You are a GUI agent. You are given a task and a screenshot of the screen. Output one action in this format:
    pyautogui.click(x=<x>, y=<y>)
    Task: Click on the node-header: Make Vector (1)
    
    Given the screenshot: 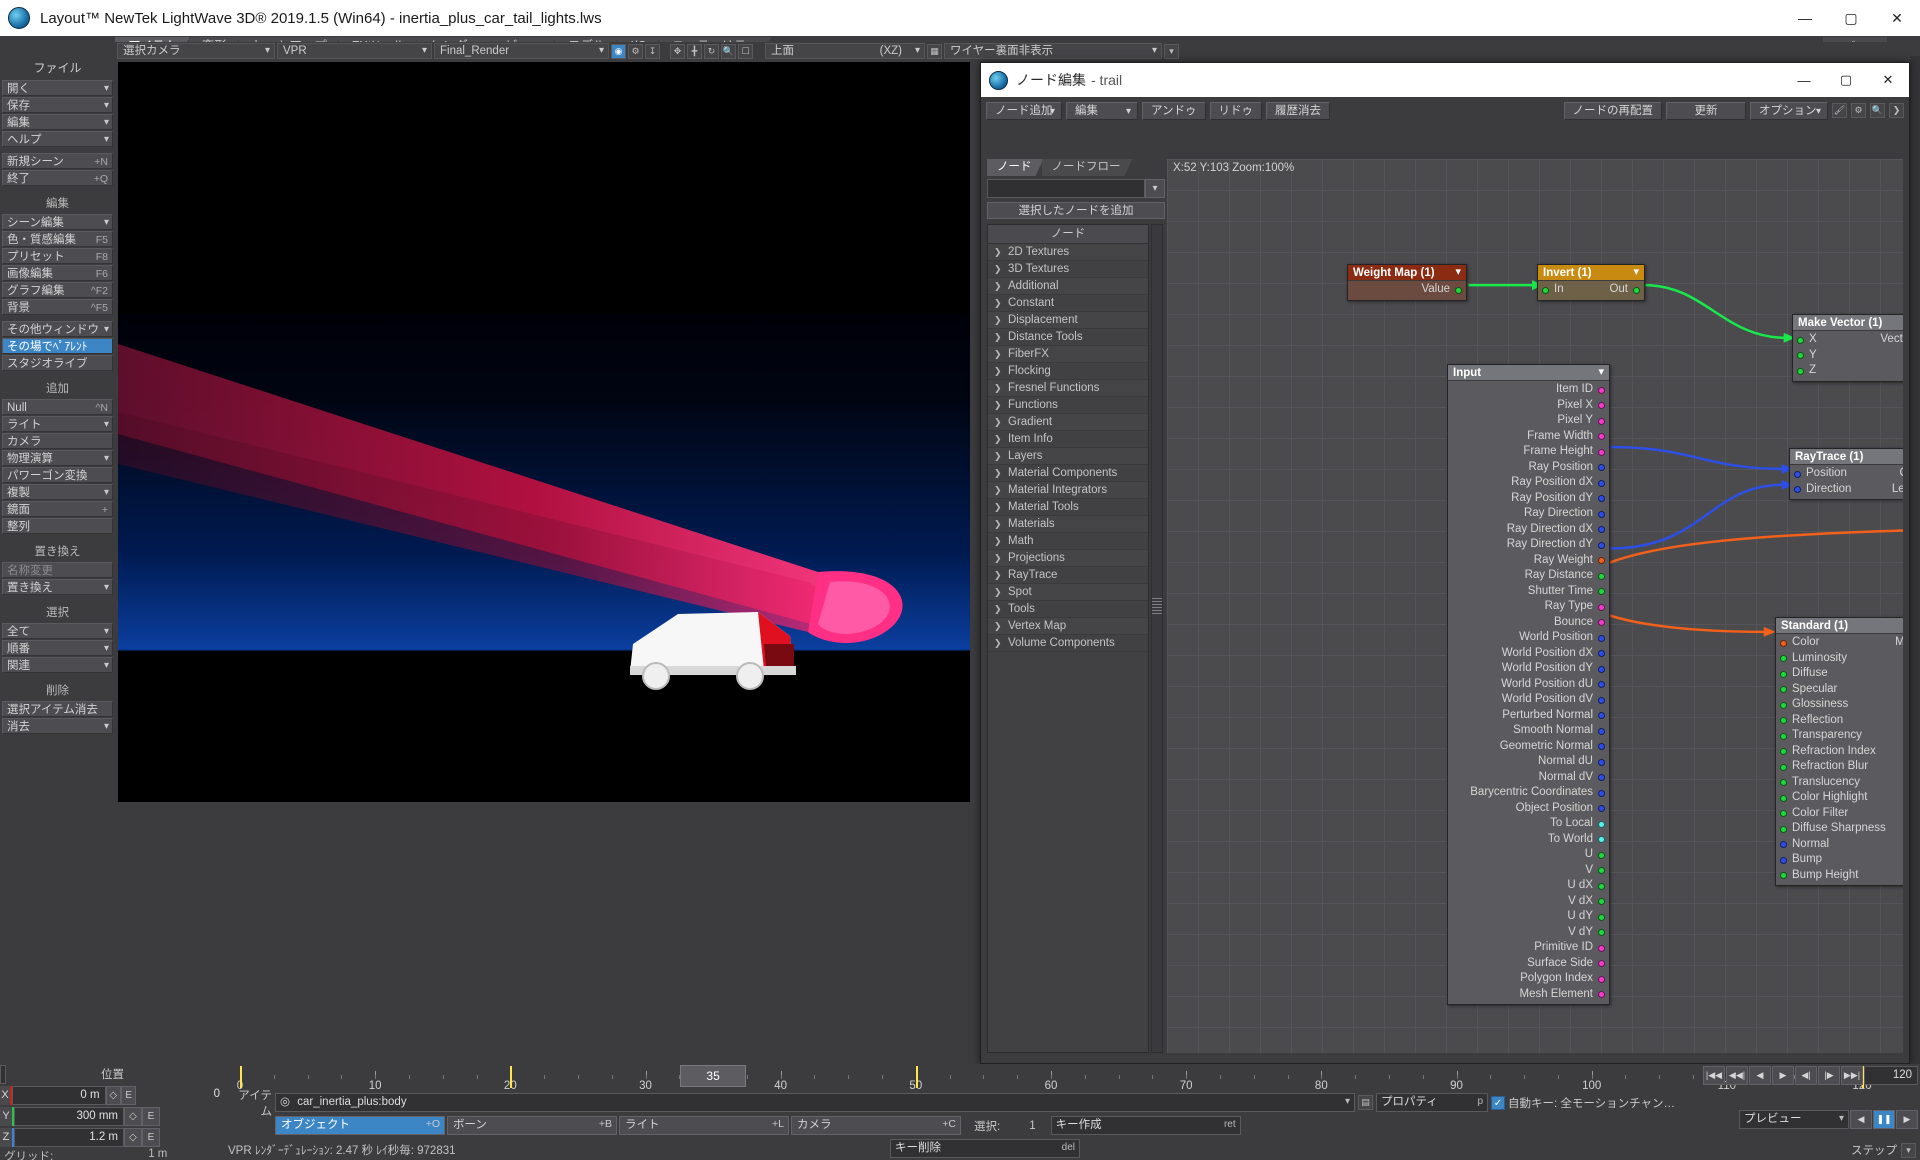 What is the action you would take?
    pyautogui.click(x=1848, y=323)
    